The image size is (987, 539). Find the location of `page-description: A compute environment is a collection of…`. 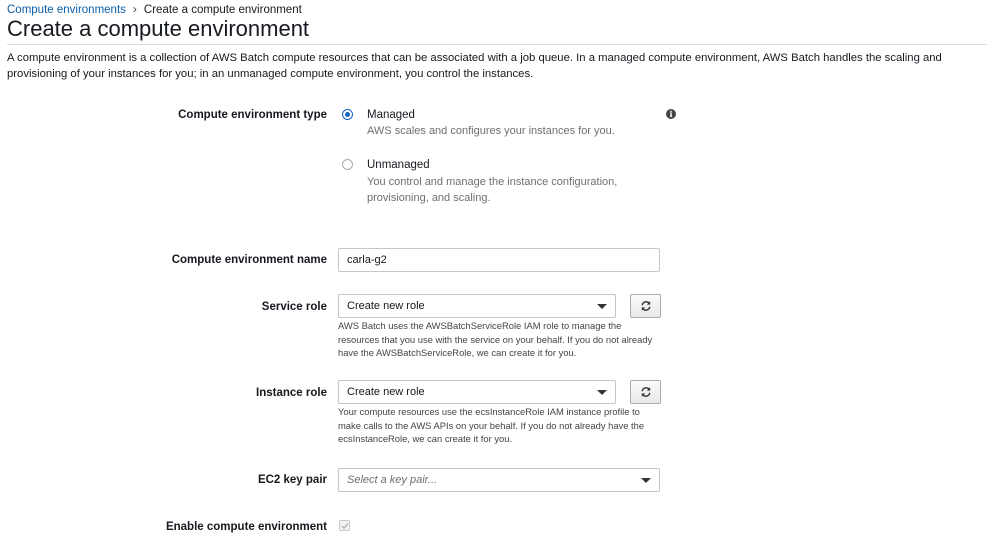

page-description: A compute environment is a collection of… is located at coordinates (474, 66).